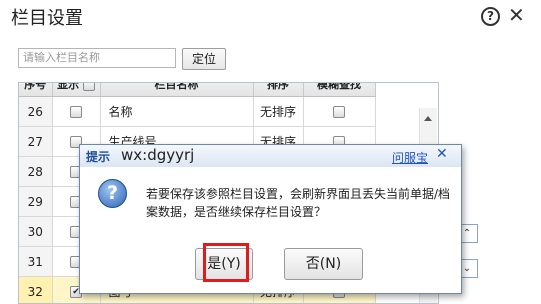  What do you see at coordinates (157, 155) in the screenshot?
I see `watermark-text: wx:dgyyrj` at bounding box center [157, 155].